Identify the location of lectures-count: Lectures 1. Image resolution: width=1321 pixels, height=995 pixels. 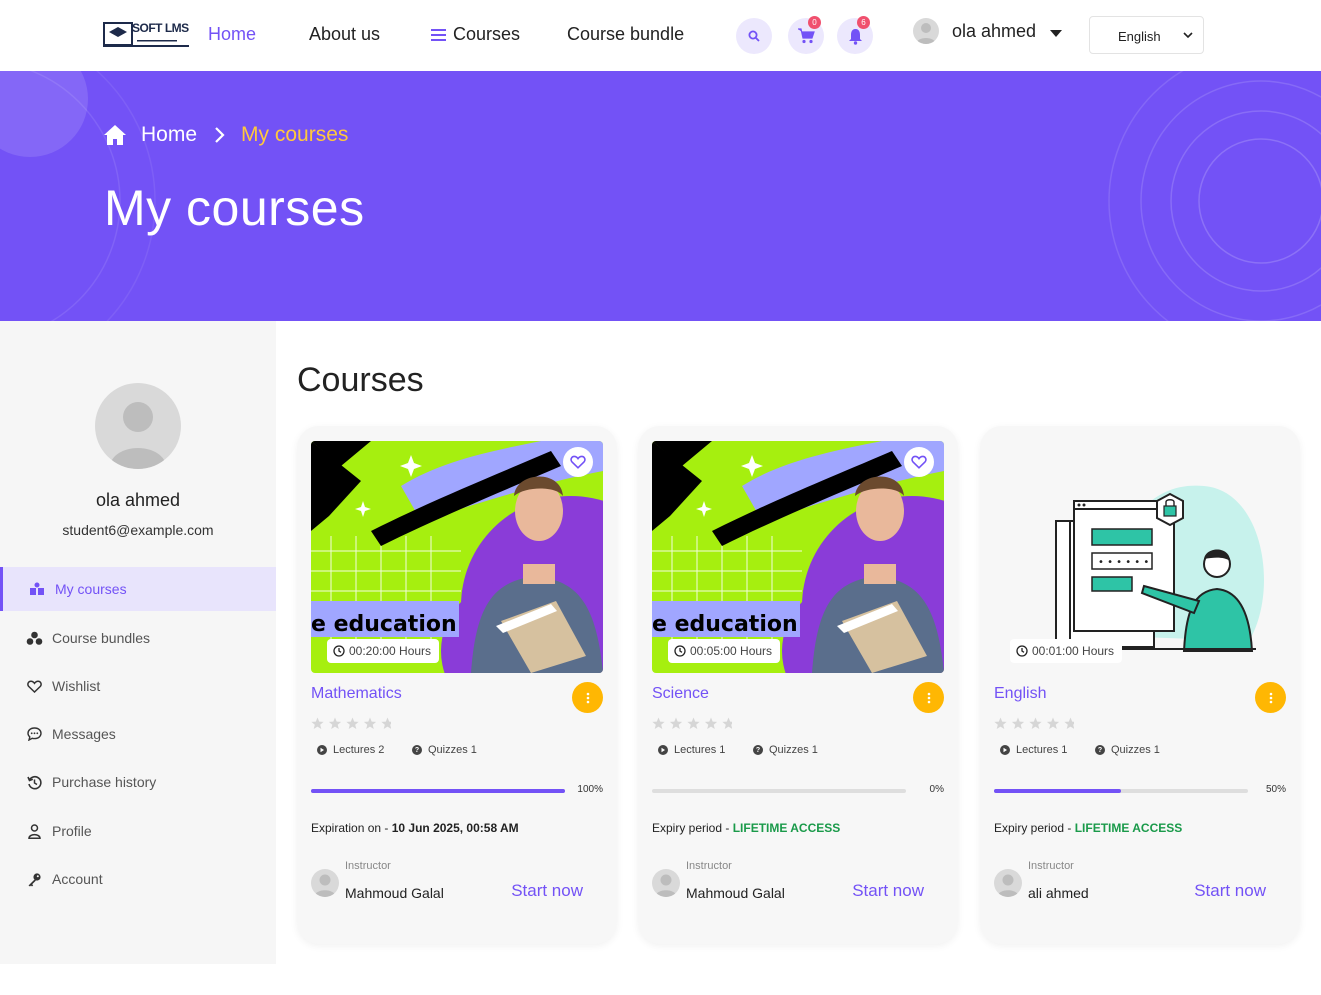
(691, 750).